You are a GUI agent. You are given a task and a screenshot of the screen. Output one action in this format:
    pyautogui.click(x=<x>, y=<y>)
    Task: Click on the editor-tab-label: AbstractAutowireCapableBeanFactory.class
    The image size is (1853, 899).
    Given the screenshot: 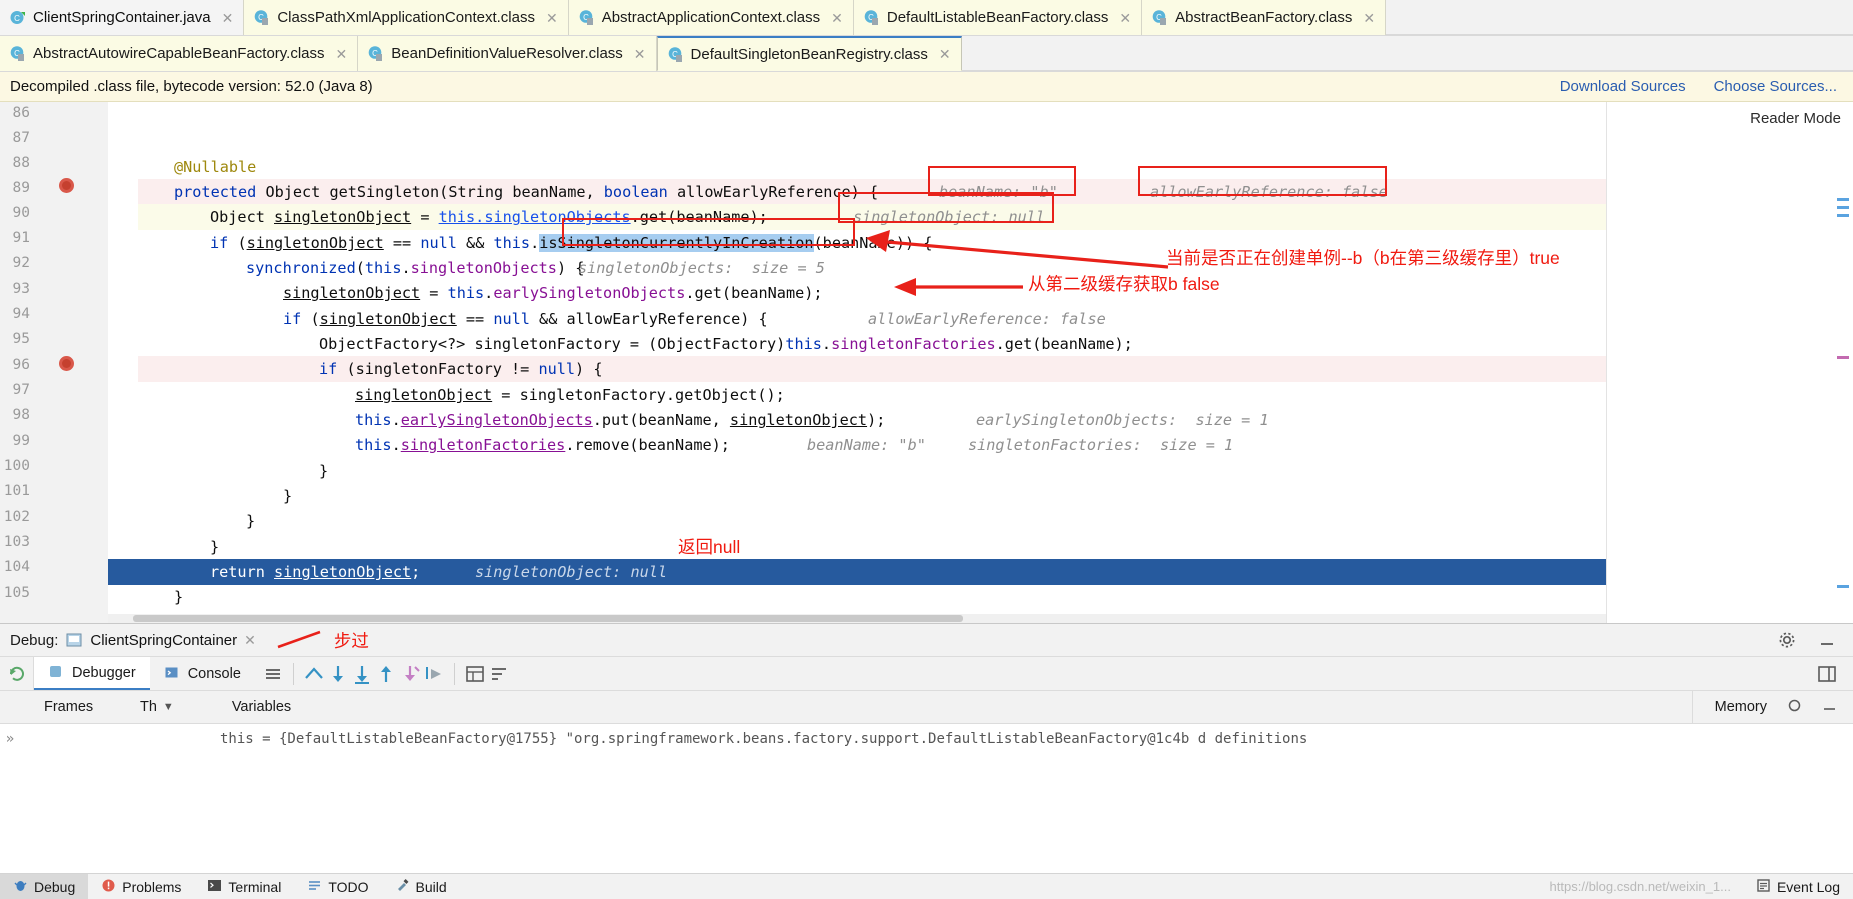 What is the action you would take?
    pyautogui.click(x=179, y=53)
    